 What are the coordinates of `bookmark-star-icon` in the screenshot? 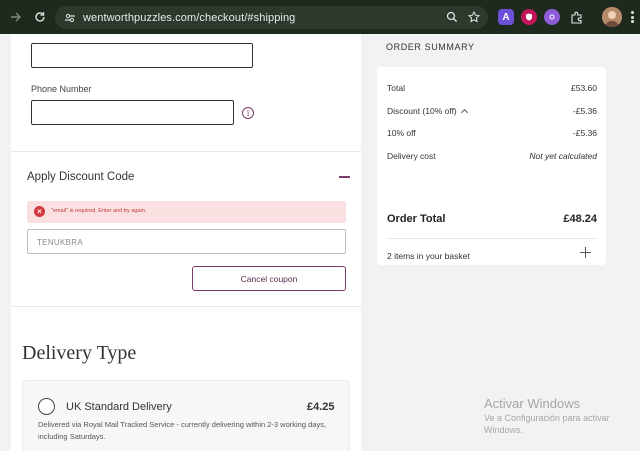 It's located at (474, 17).